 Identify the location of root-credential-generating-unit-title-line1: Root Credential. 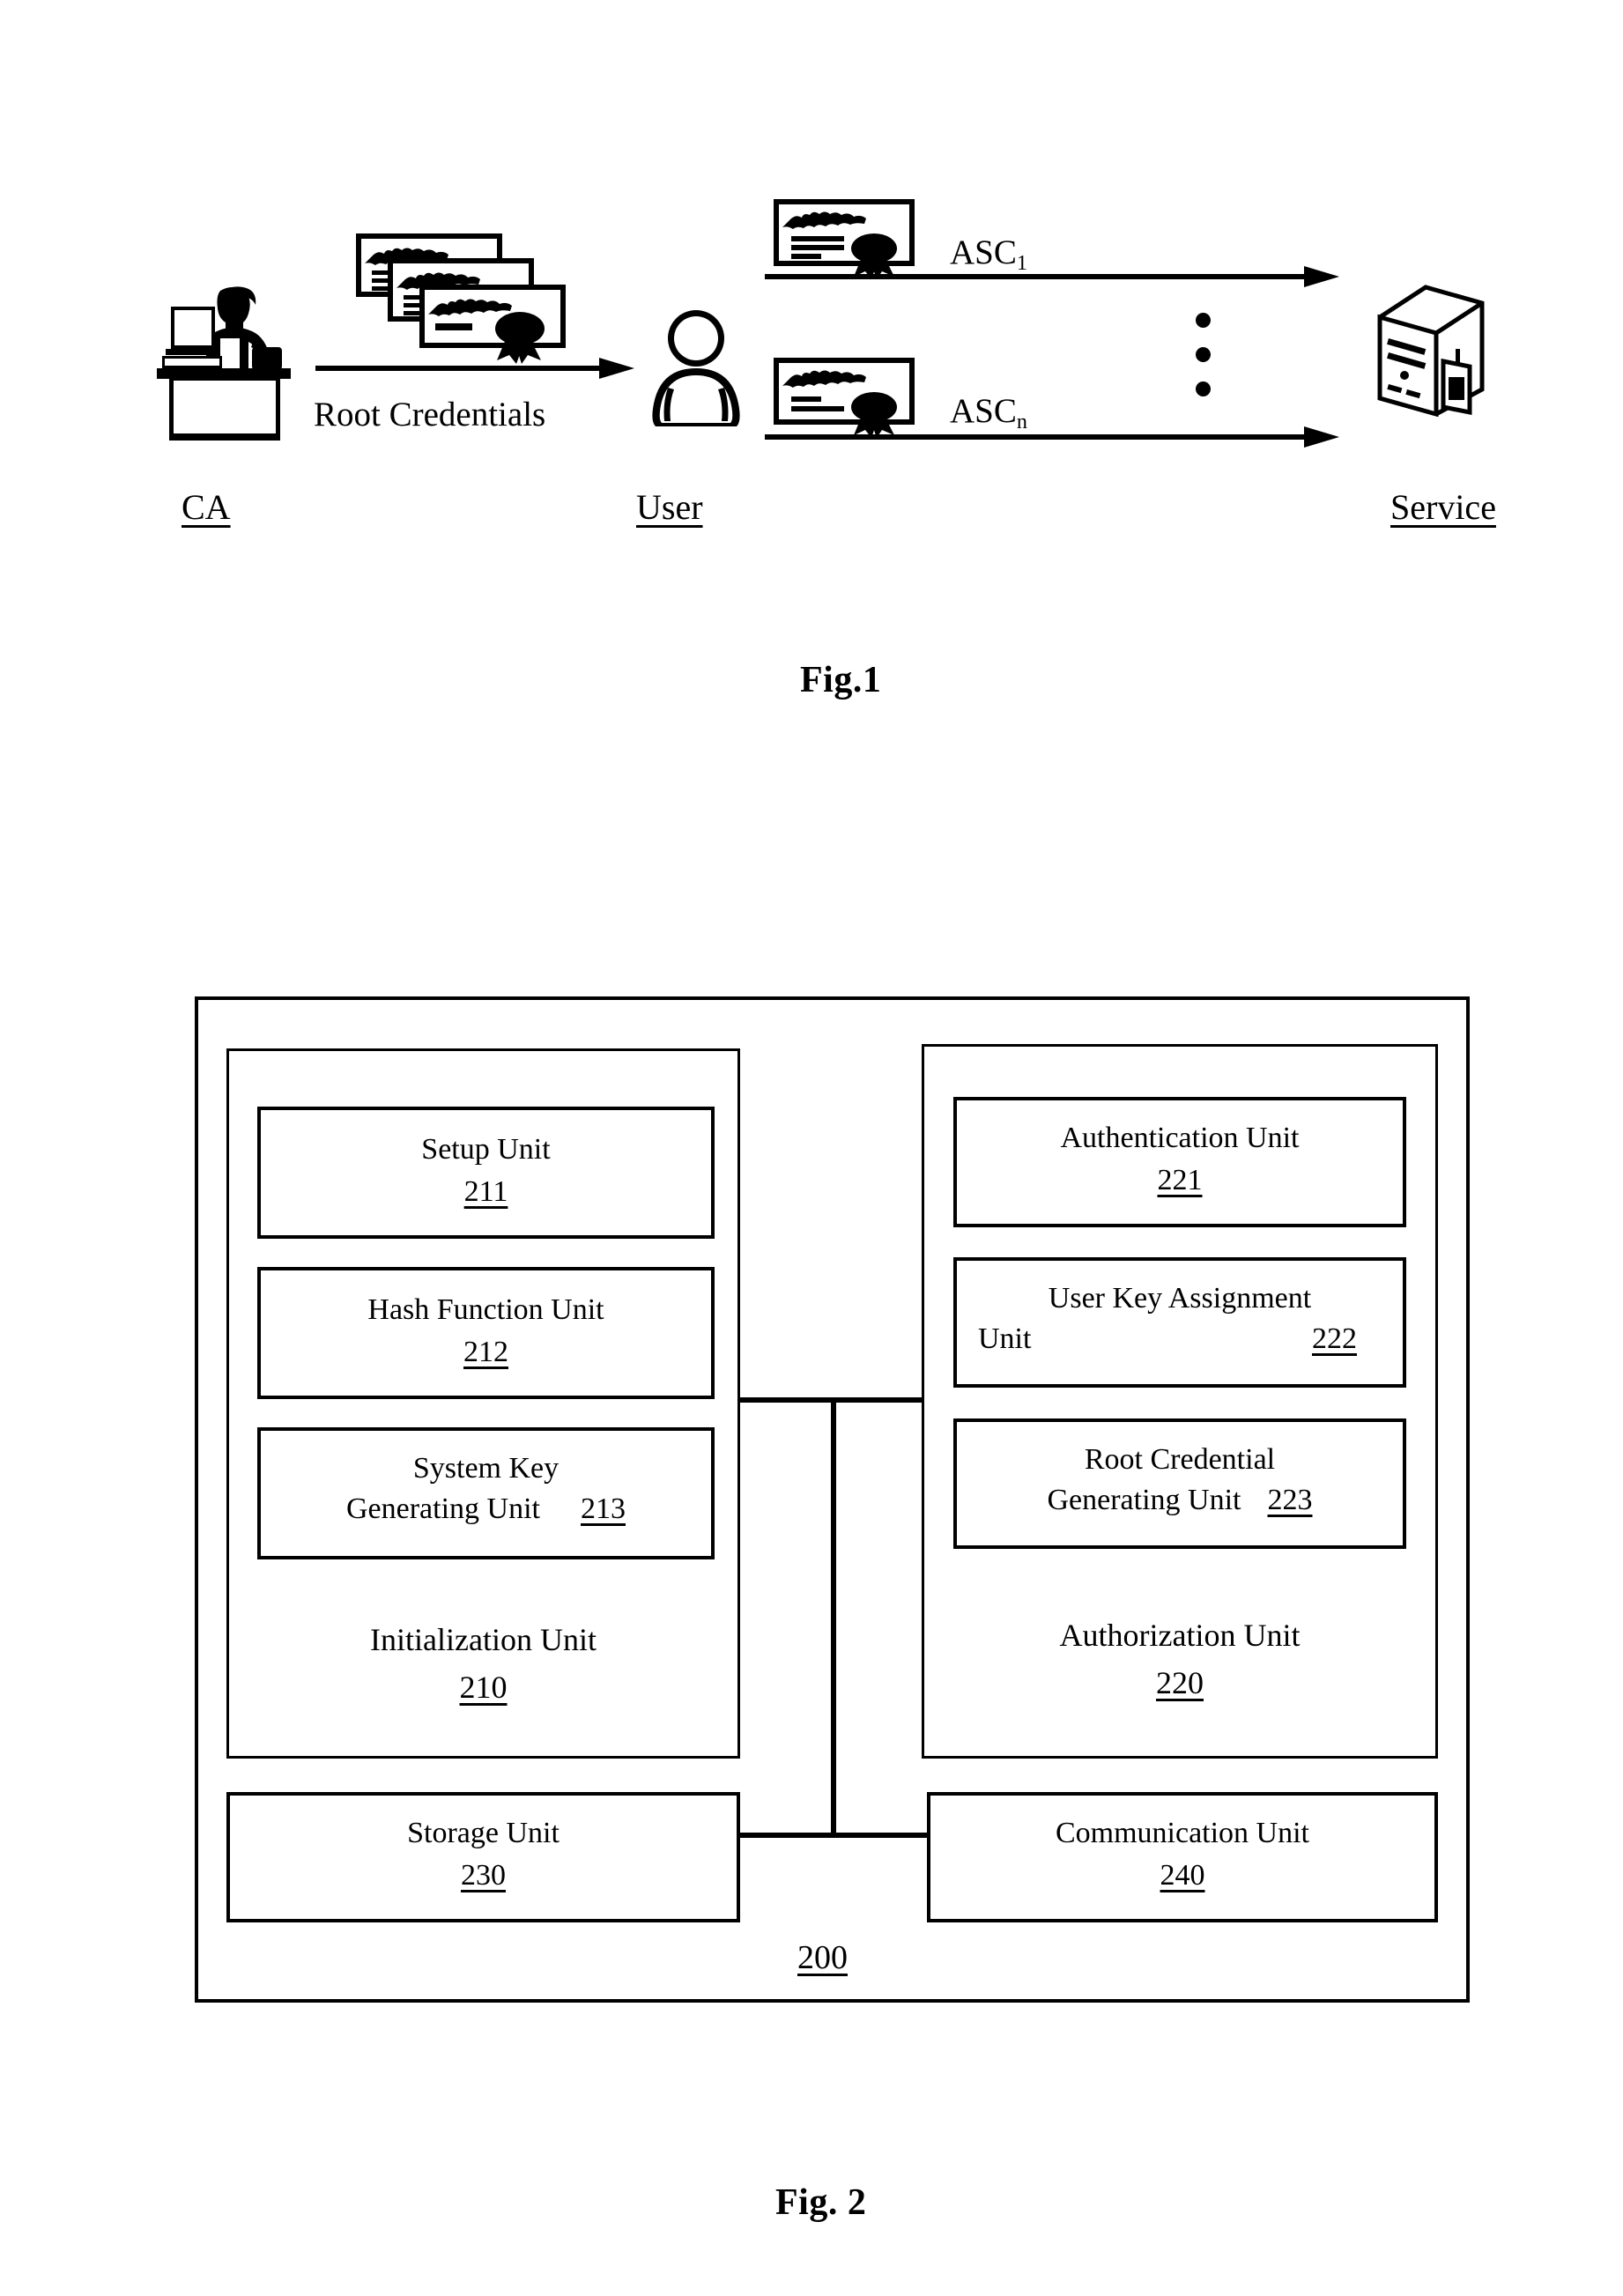
(1180, 1459).